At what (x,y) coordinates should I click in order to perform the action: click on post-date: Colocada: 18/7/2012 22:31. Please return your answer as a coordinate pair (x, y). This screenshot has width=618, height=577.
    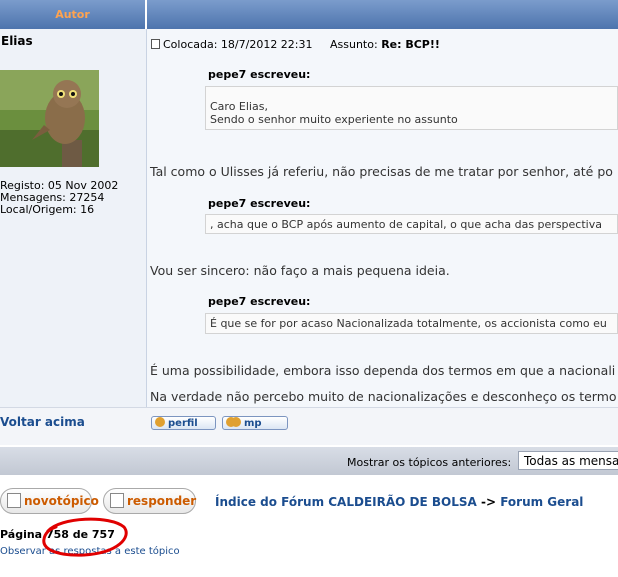
    Looking at the image, I should click on (238, 44).